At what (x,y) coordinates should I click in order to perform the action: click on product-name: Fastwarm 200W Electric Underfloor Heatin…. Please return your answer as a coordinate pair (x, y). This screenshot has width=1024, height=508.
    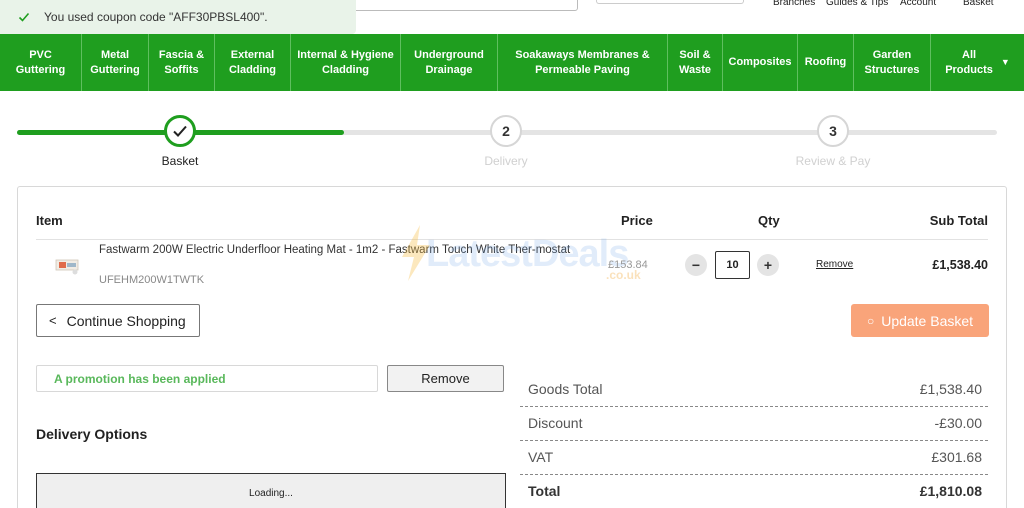
    Looking at the image, I should click on (359, 250).